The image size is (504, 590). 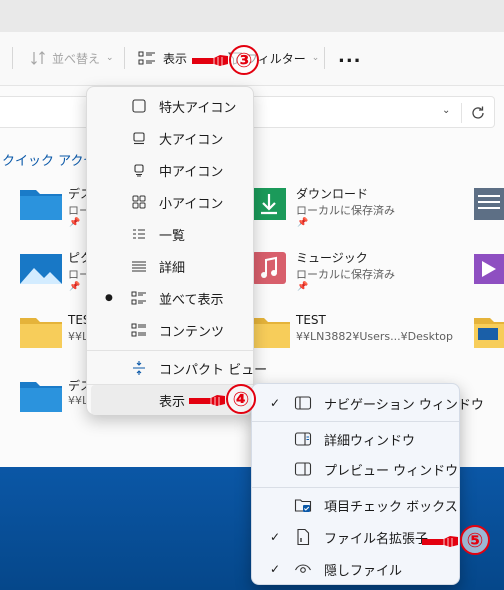 What do you see at coordinates (303, 403) in the screenshot?
I see `navigation-pane-icon` at bounding box center [303, 403].